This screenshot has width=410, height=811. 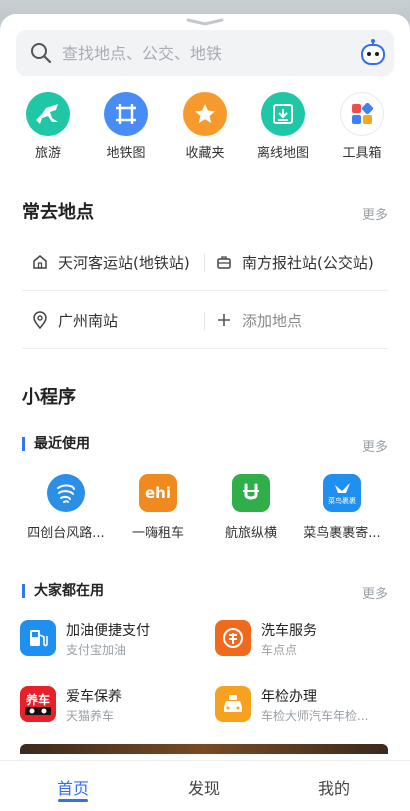 I want to click on quick-action-label: 旅游, so click(x=47, y=153).